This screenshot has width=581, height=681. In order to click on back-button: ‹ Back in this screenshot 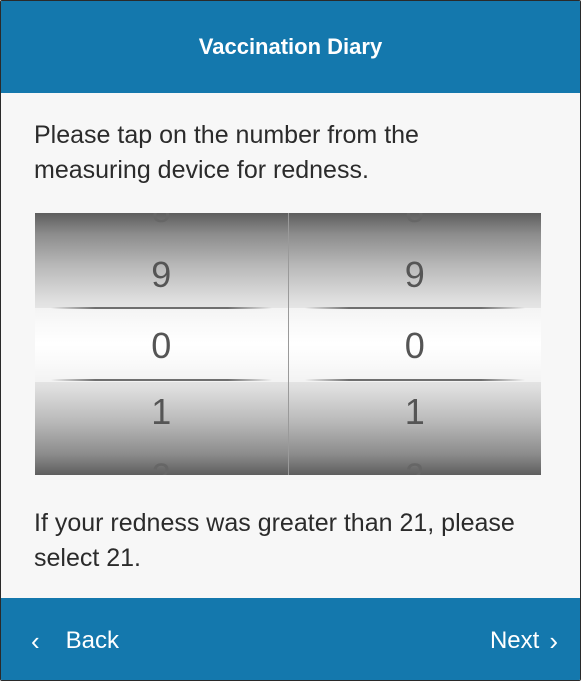, I will do `click(75, 641)`.